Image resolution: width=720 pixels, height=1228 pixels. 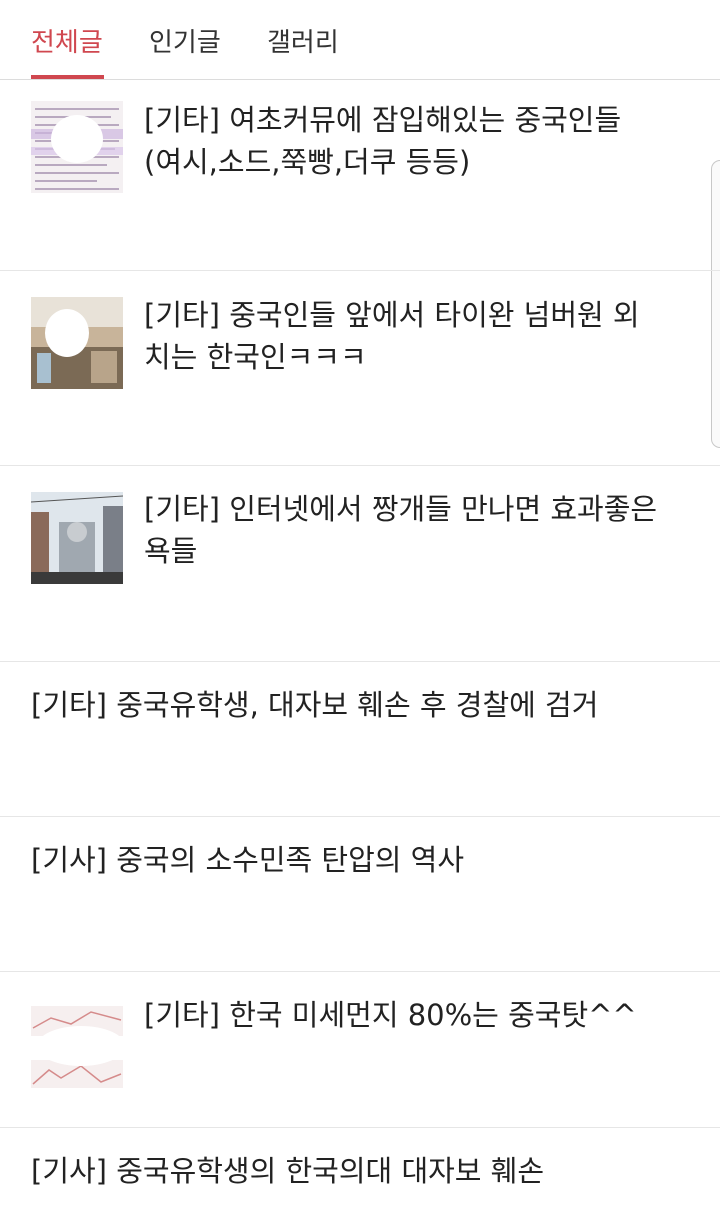 I want to click on tab-all-posts: 전체글, so click(x=67, y=40).